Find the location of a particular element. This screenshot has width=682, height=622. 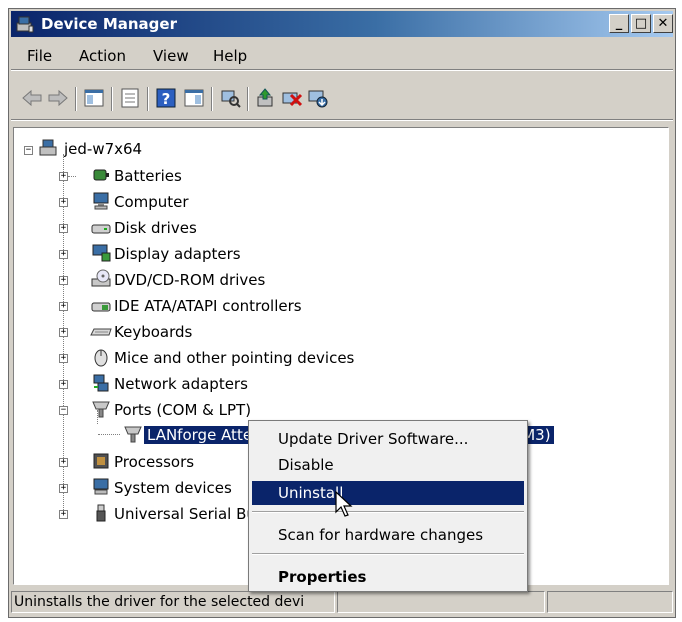

help-icon: ? is located at coordinates (166, 98).